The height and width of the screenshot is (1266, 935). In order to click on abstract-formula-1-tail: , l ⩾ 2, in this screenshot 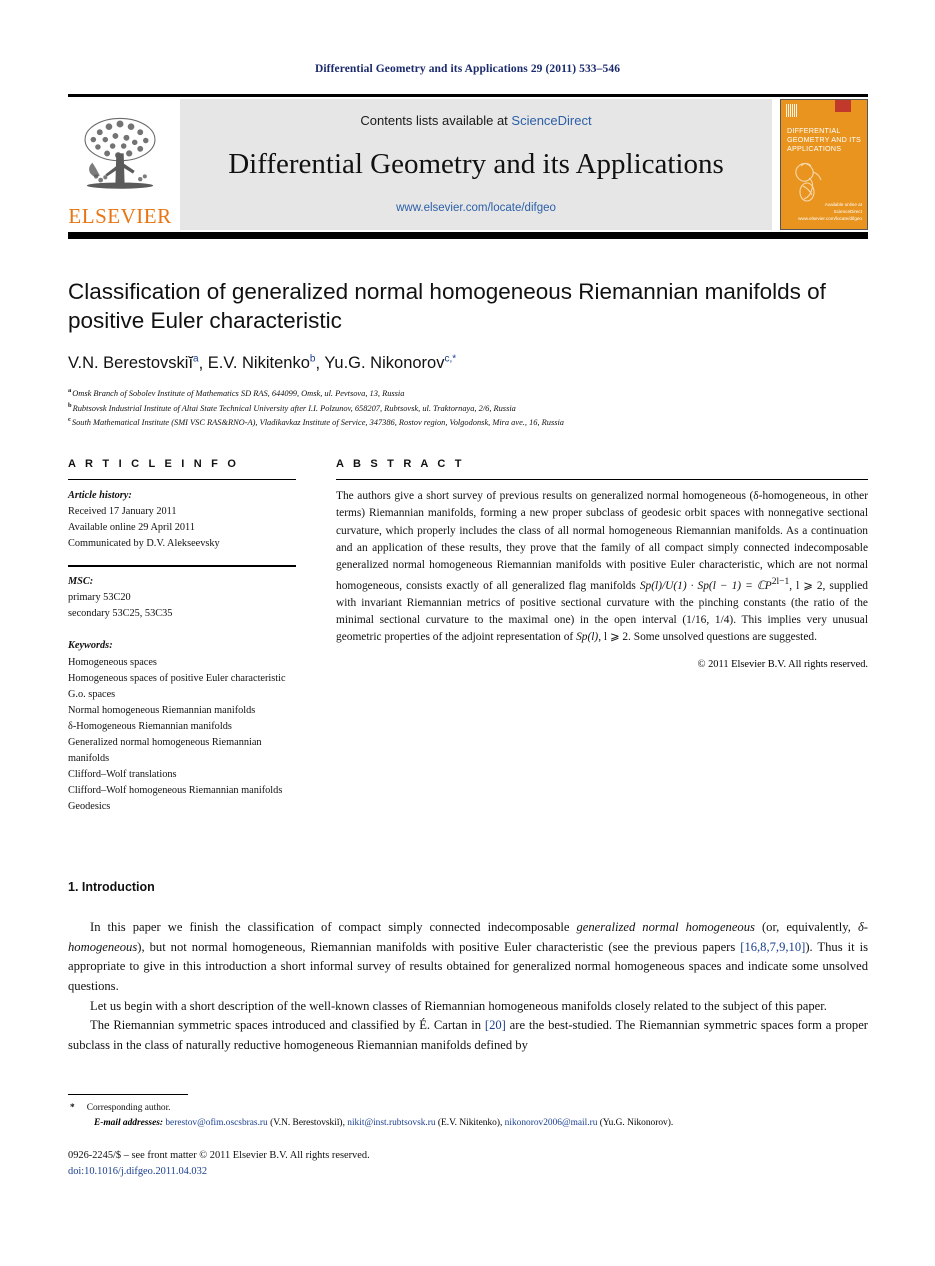, I will do `click(807, 585)`.